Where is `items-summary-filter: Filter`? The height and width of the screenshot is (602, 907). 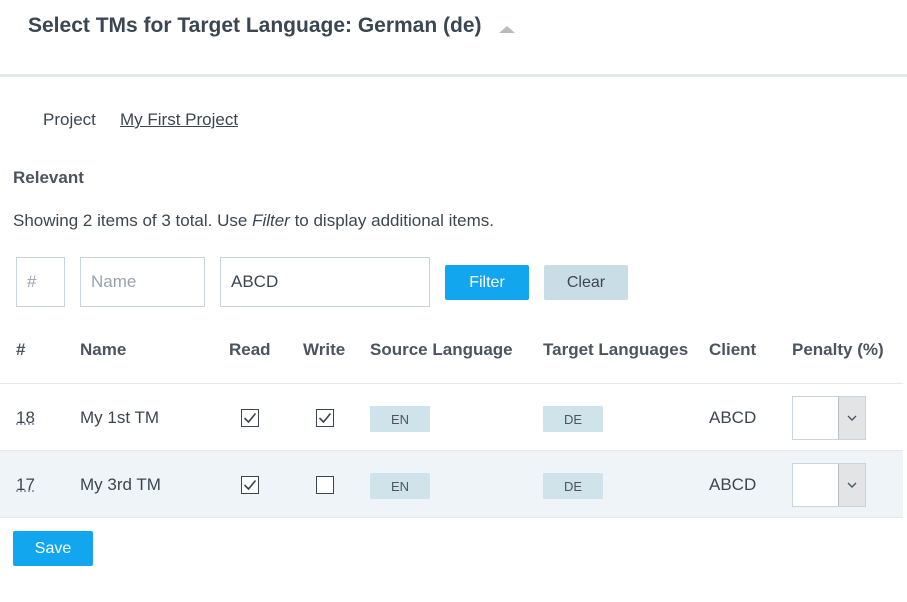 items-summary-filter: Filter is located at coordinates (271, 220).